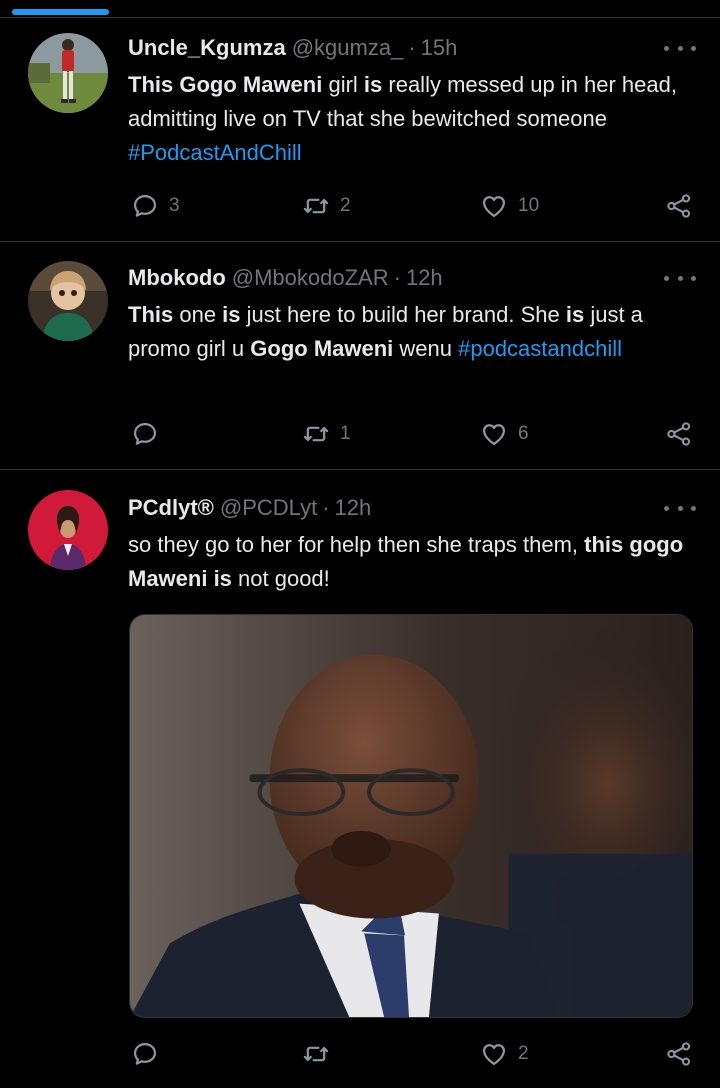 The image size is (720, 1088). What do you see at coordinates (151, 314) in the screenshot?
I see `highlighted-text: This` at bounding box center [151, 314].